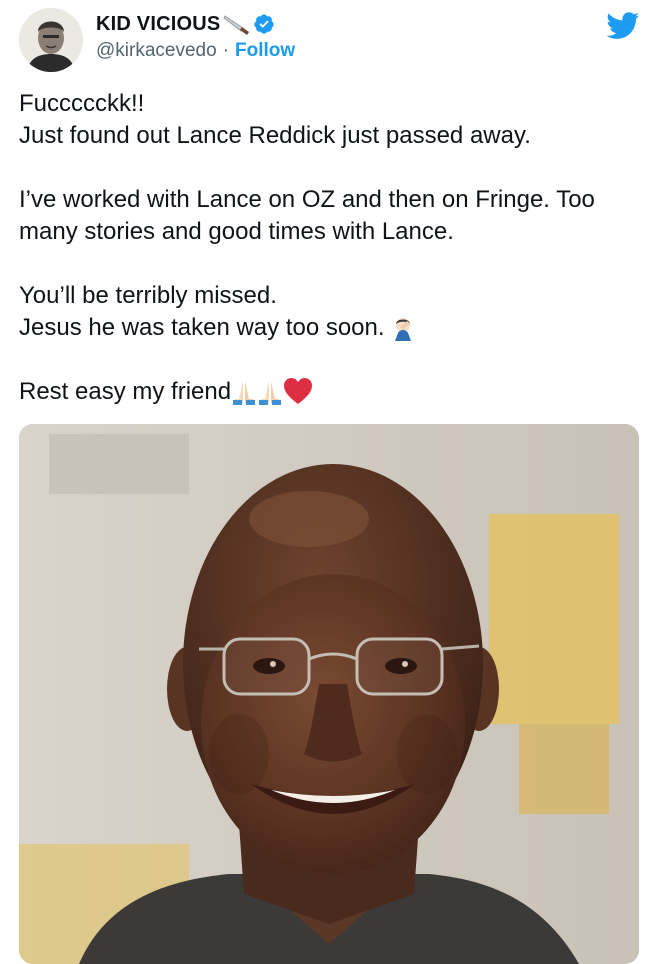 This screenshot has height=964, width=650. Describe the element at coordinates (264, 24) in the screenshot. I see `verified-badge-icon` at that location.